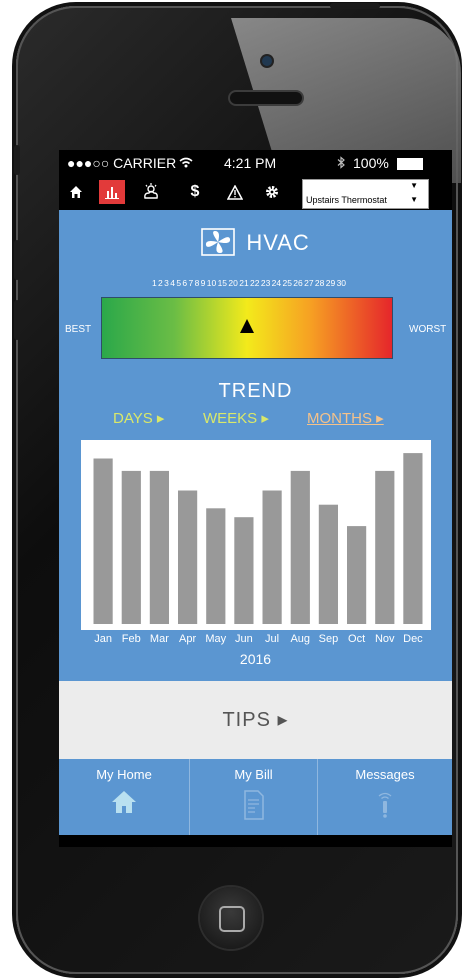  What do you see at coordinates (345, 418) in the screenshot?
I see `tab-months: MONTHS ▸` at bounding box center [345, 418].